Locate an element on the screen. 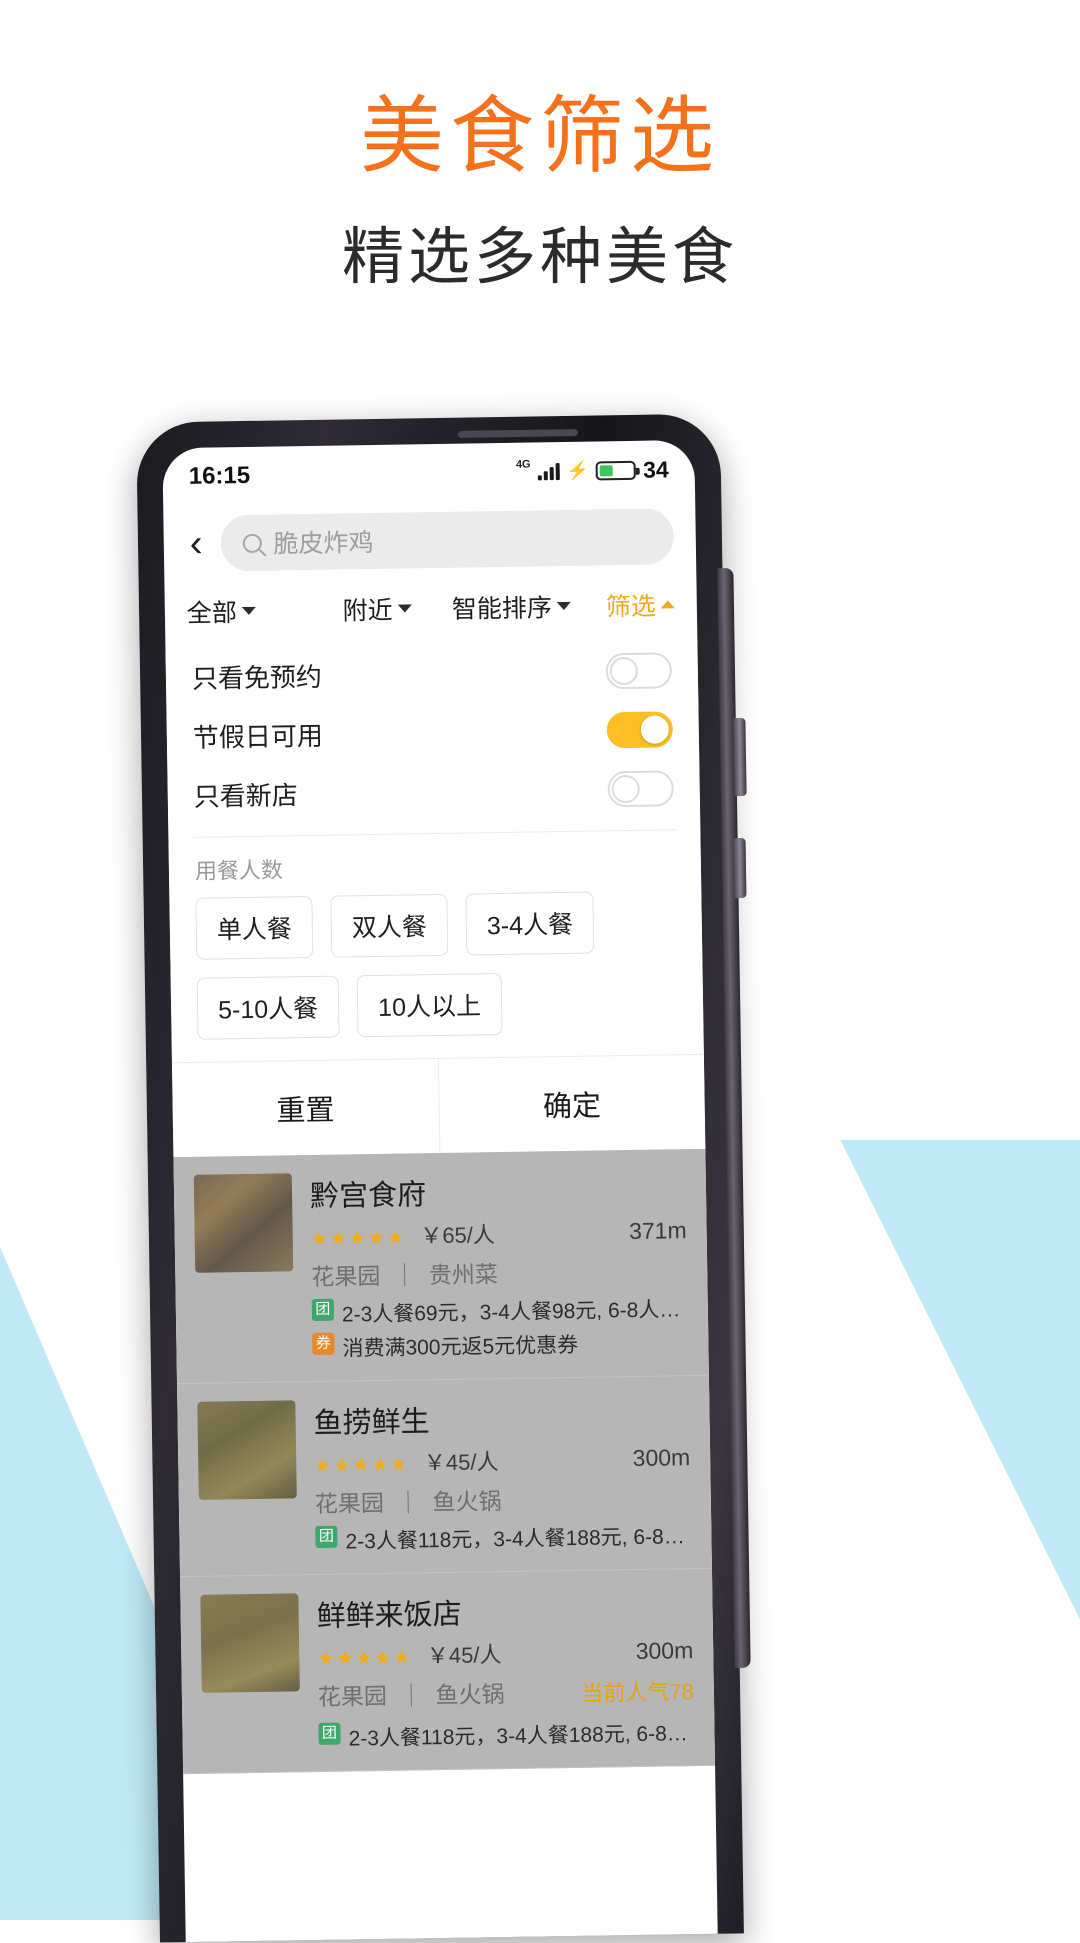 The height and width of the screenshot is (1943, 1080). chip-party-10-plus: 10人以上 is located at coordinates (429, 1005).